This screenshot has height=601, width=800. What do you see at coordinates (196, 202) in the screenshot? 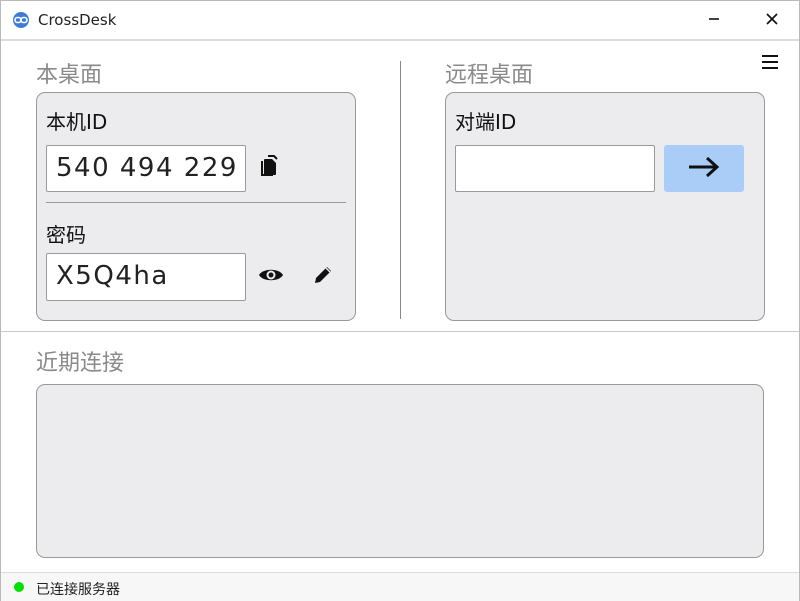
I see `local-panel-divider` at bounding box center [196, 202].